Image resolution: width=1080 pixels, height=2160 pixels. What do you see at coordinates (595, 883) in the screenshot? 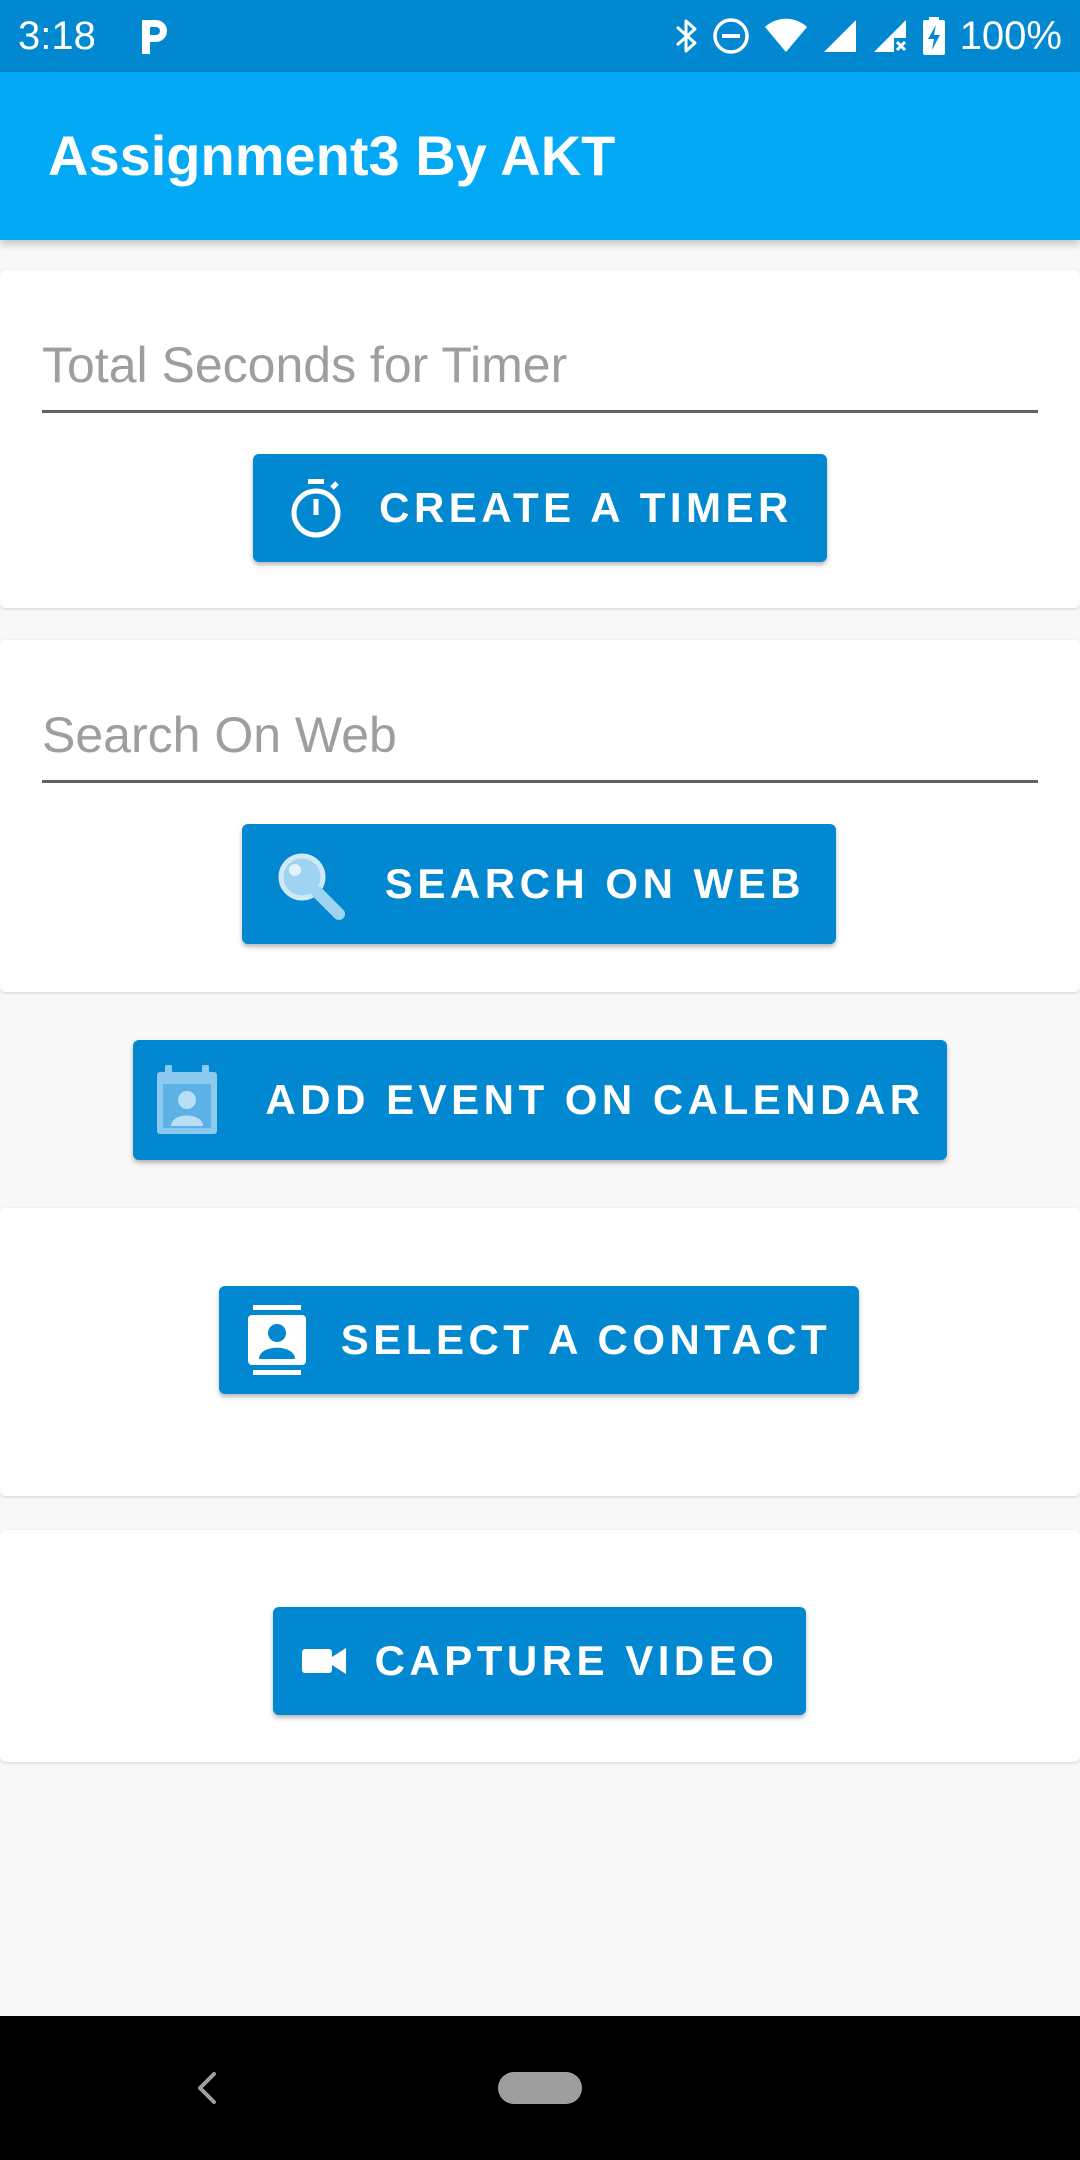
I see `search-web-label: SEARCH ON WEB` at bounding box center [595, 883].